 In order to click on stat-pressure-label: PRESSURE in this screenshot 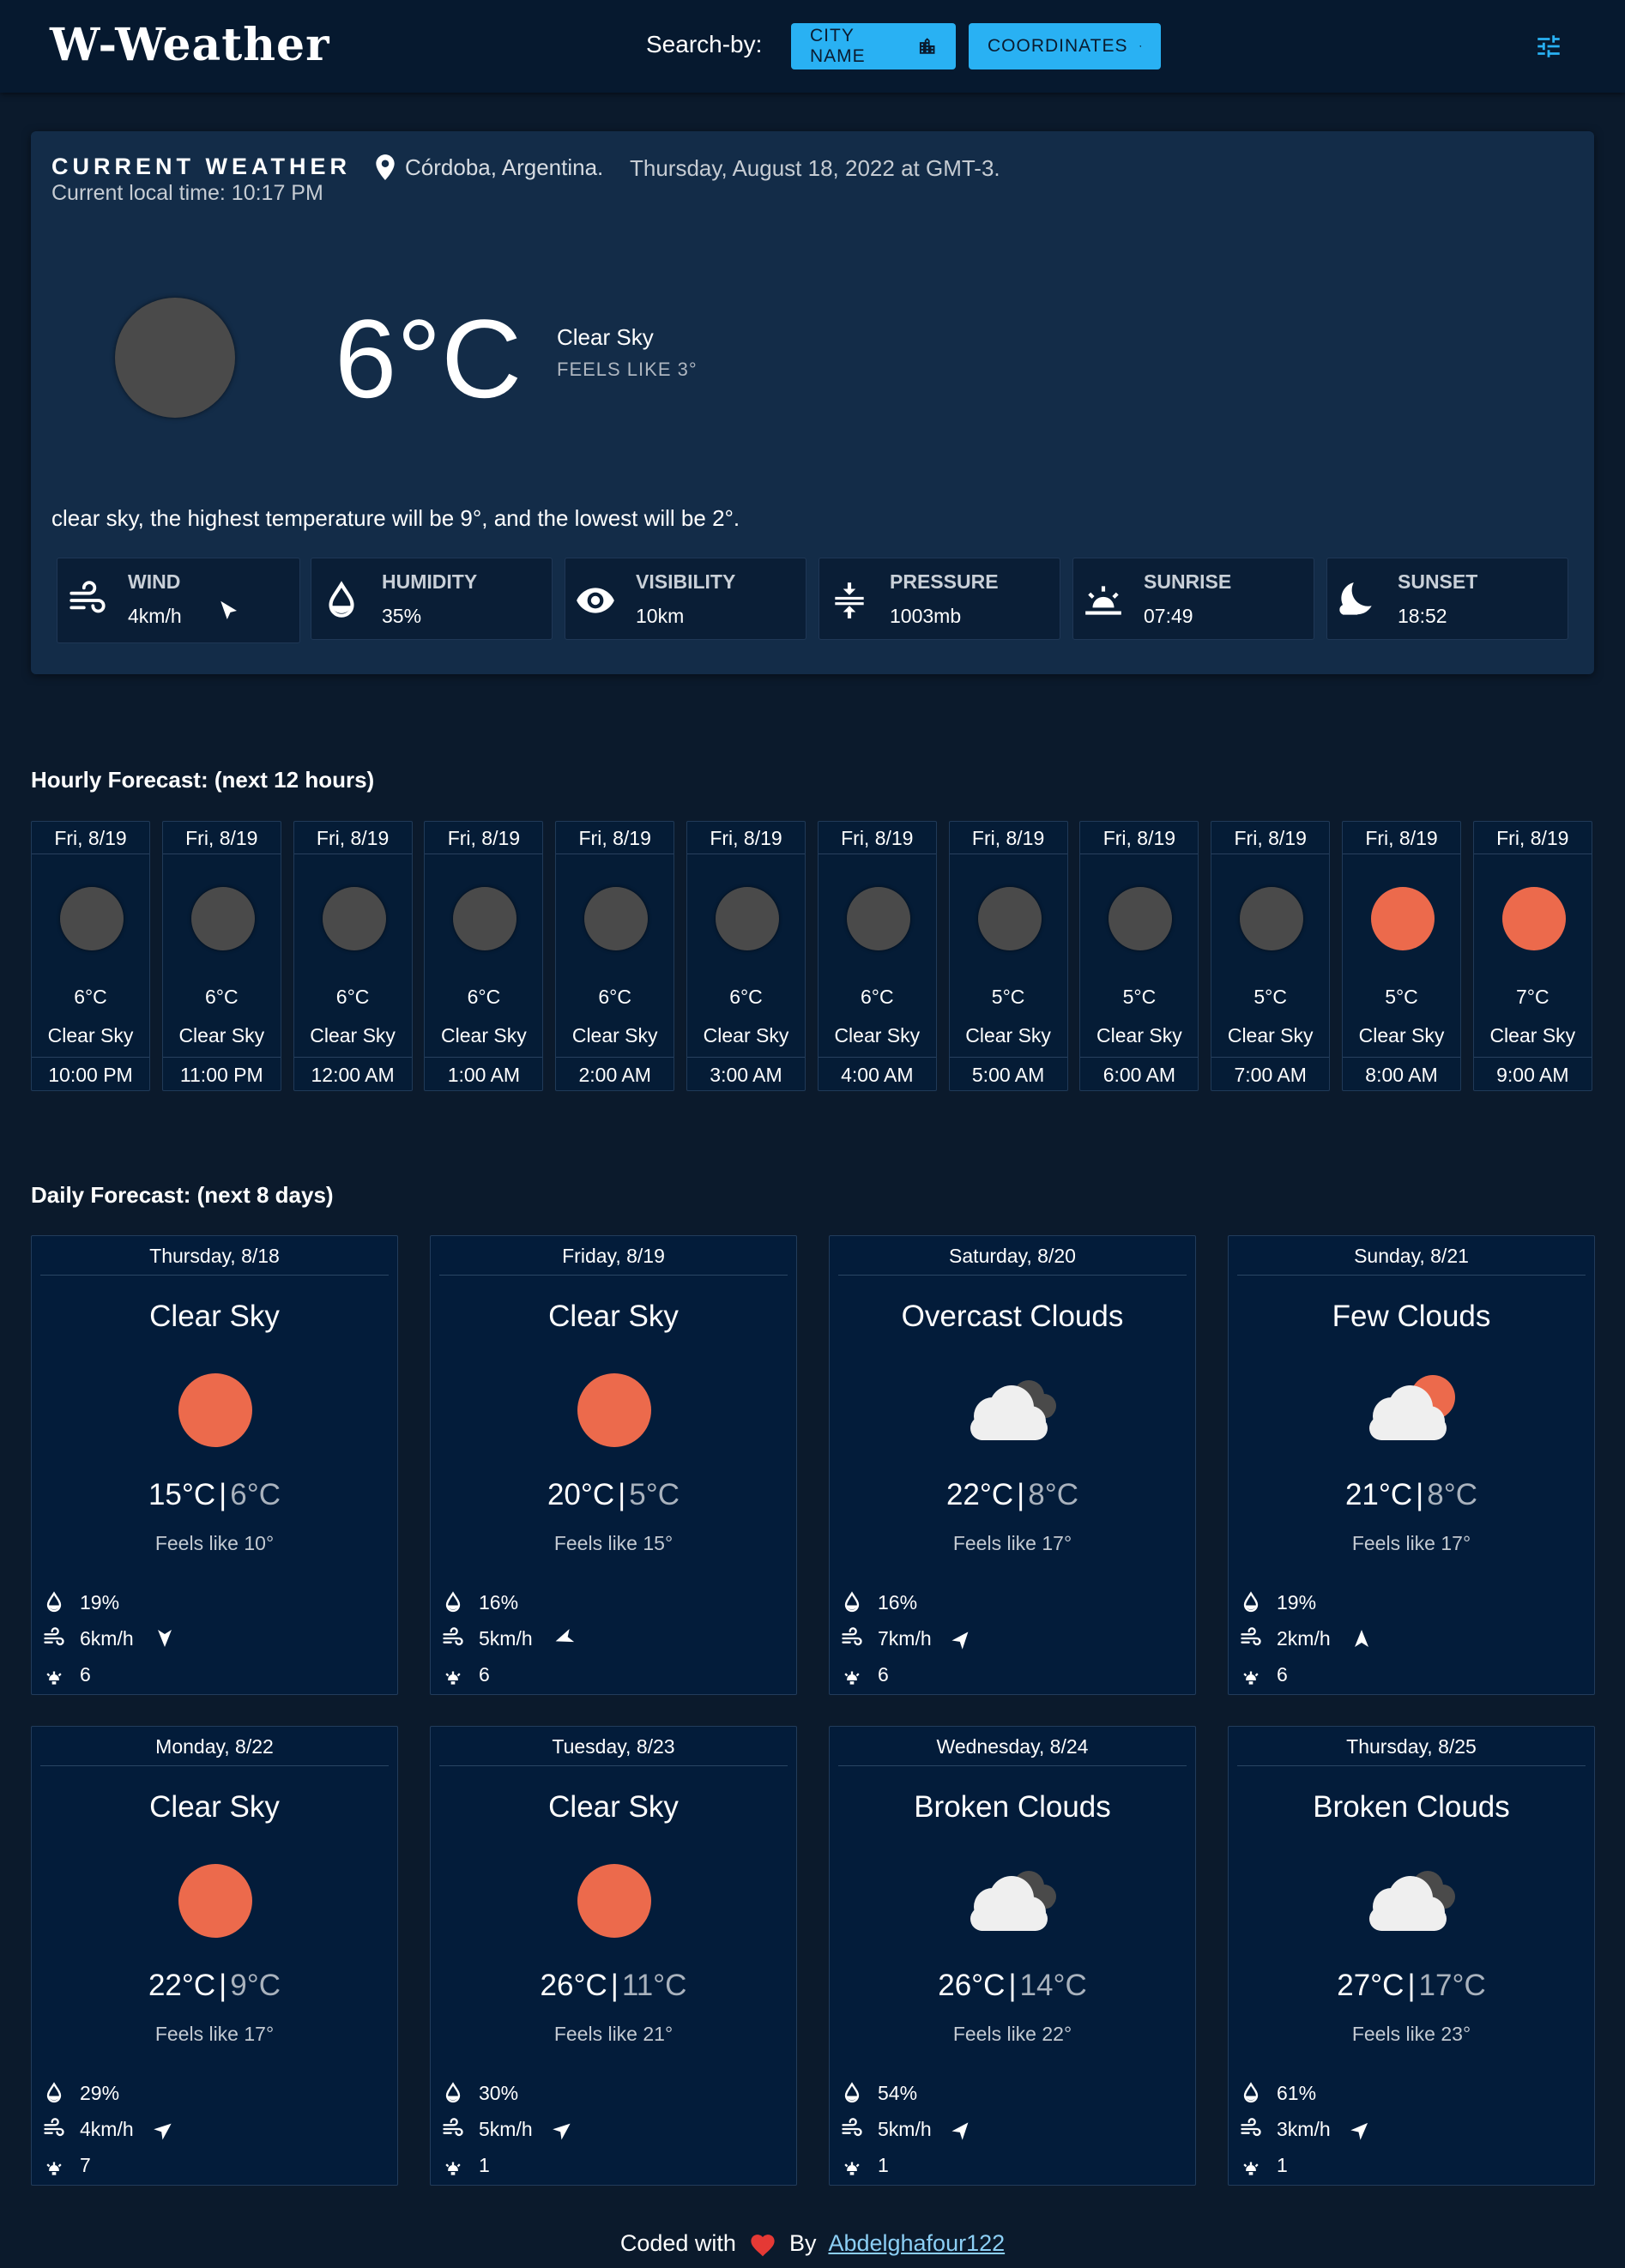, I will do `click(945, 582)`.